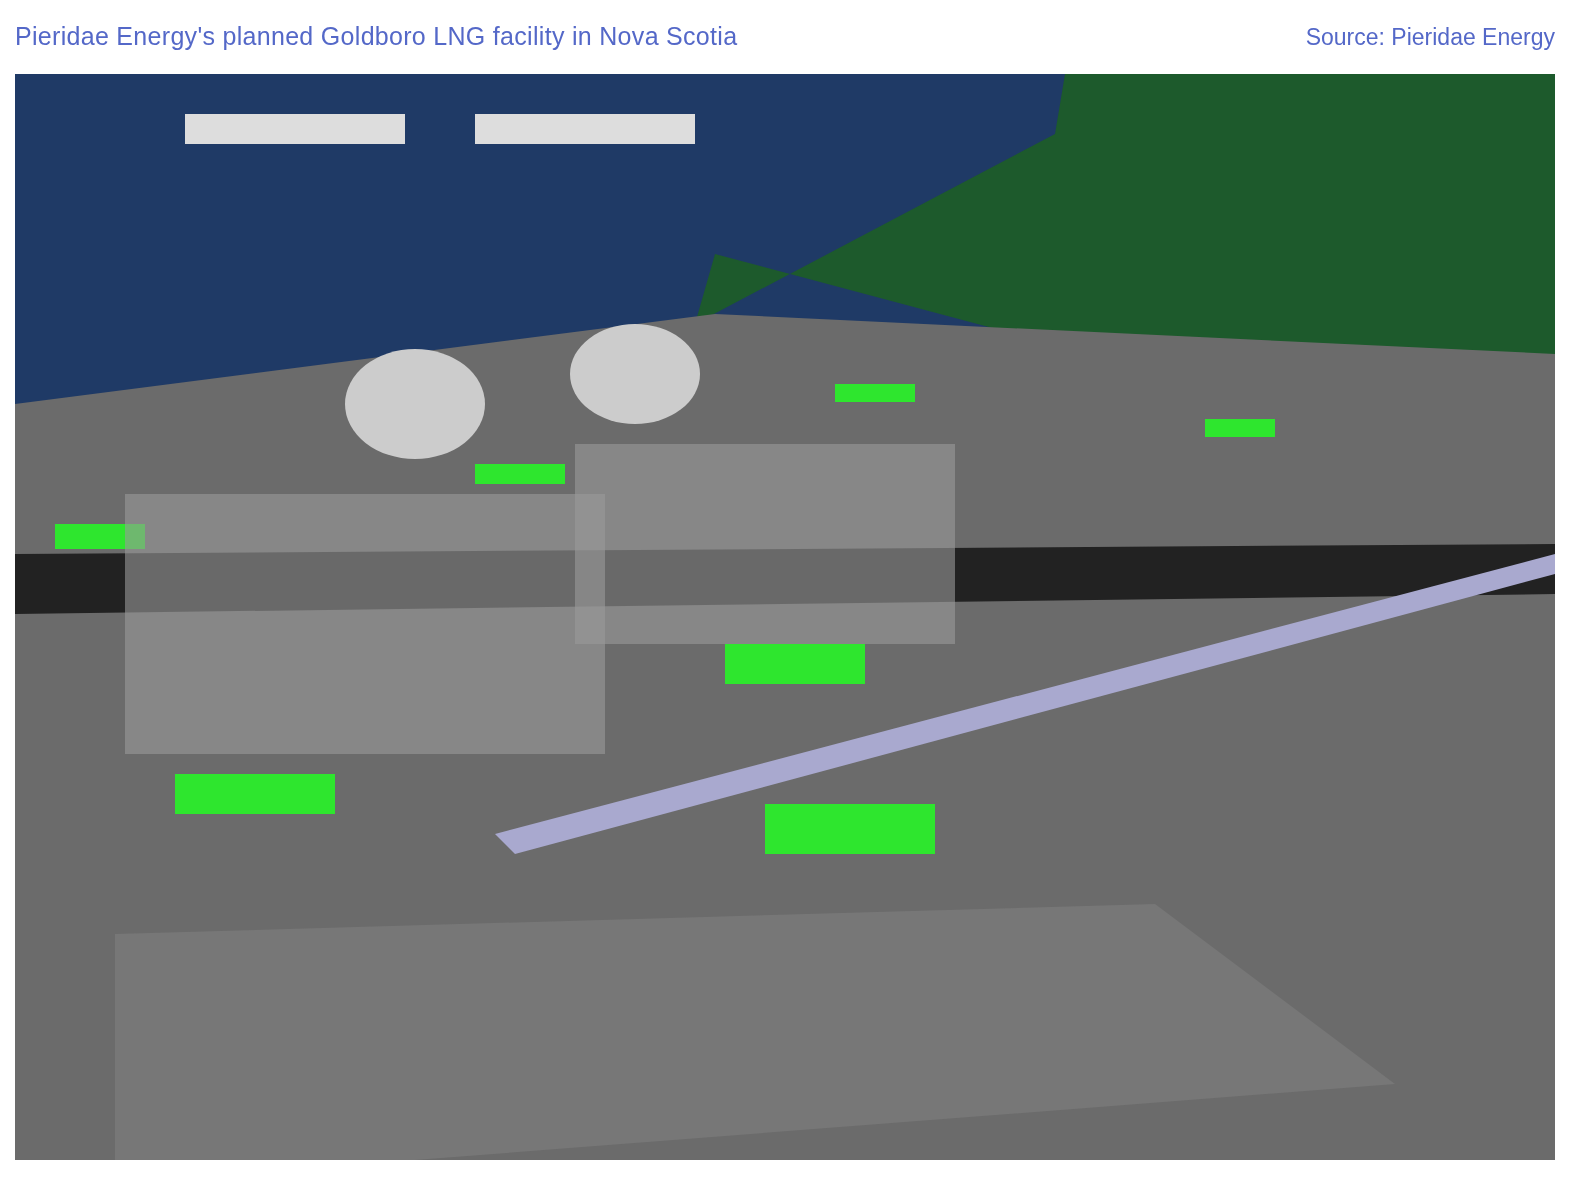  Describe the element at coordinates (376, 36) in the screenshot. I see `figure-title: Pieridae Energy's planned Goldboro LNG facility in Nova Scotia` at that location.